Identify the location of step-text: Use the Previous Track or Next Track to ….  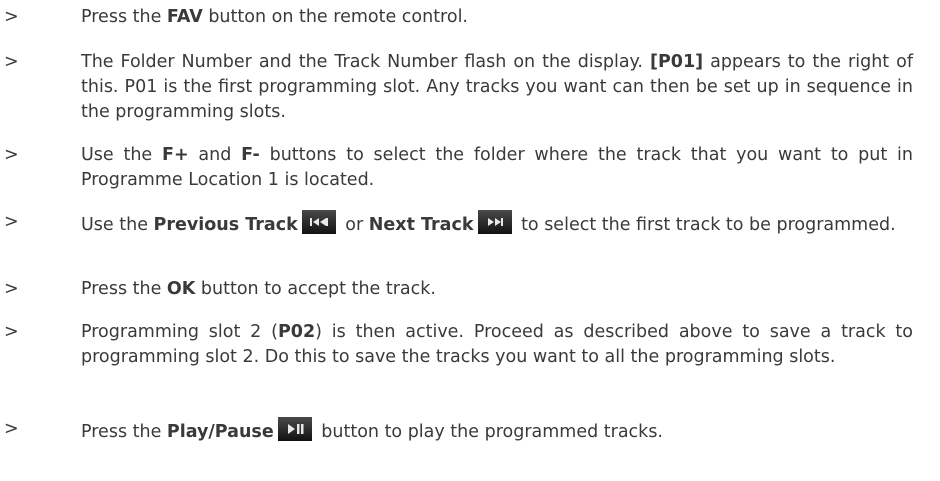
(497, 224).